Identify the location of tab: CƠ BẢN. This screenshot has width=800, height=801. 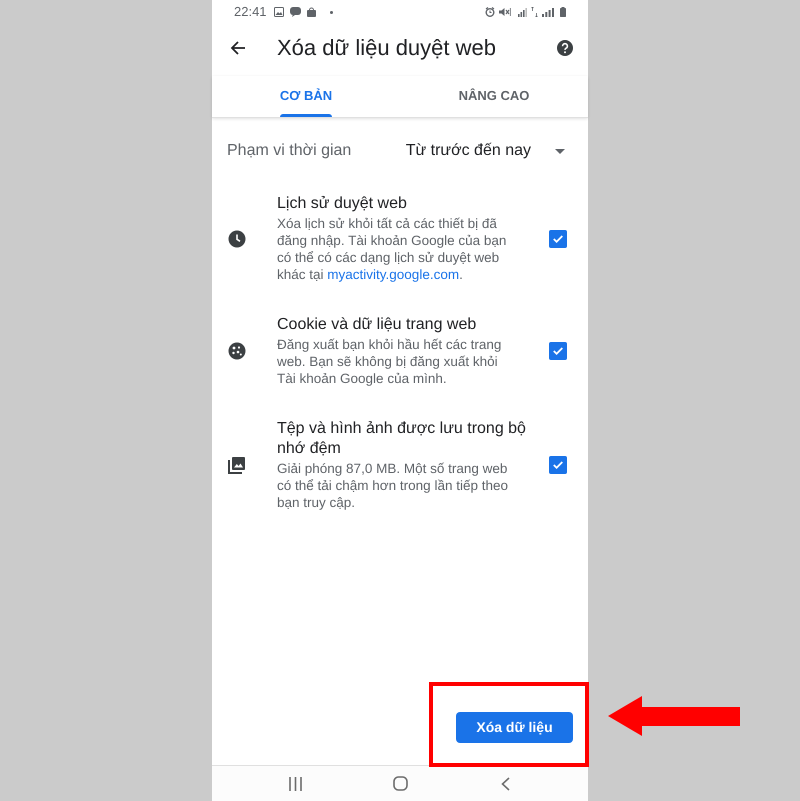
(306, 102).